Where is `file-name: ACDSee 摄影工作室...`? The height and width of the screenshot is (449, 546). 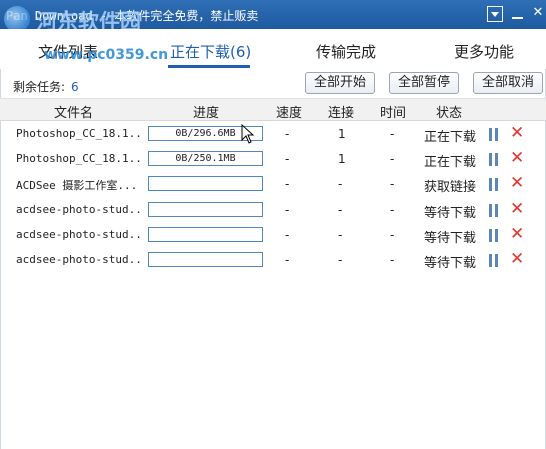
file-name: ACDSee 摄影工作室... is located at coordinates (77, 186).